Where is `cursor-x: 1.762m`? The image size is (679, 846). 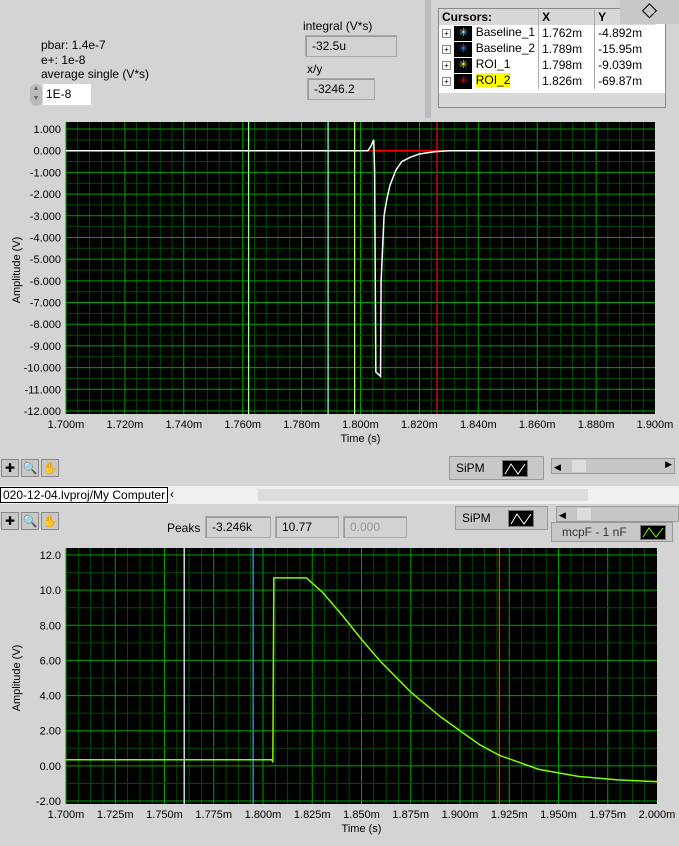
cursor-x: 1.762m is located at coordinates (566, 33).